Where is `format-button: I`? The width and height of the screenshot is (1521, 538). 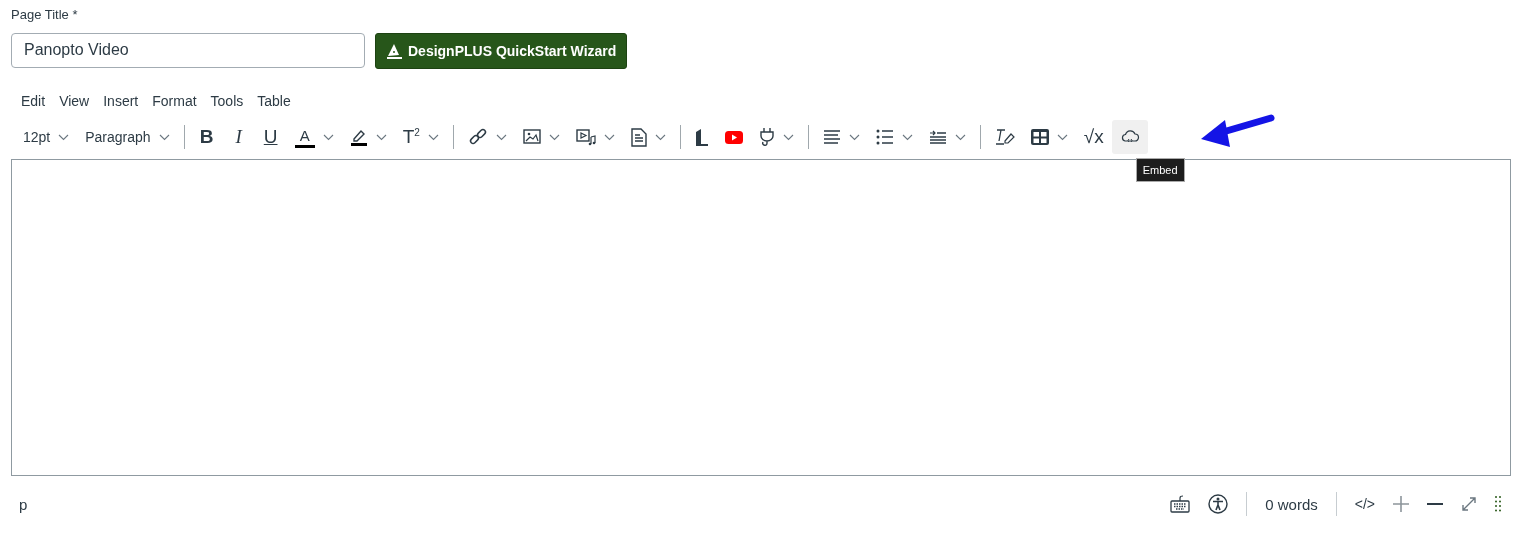 format-button: I is located at coordinates (238, 137).